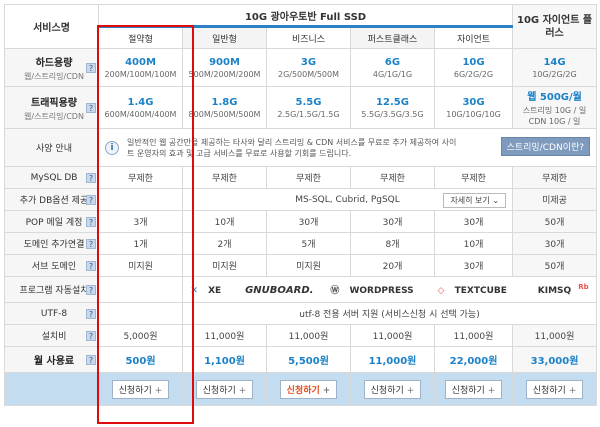 The height and width of the screenshot is (427, 600). What do you see at coordinates (224, 67) in the screenshot?
I see `disk-cell: 900M 500M/200M/200M` at bounding box center [224, 67].